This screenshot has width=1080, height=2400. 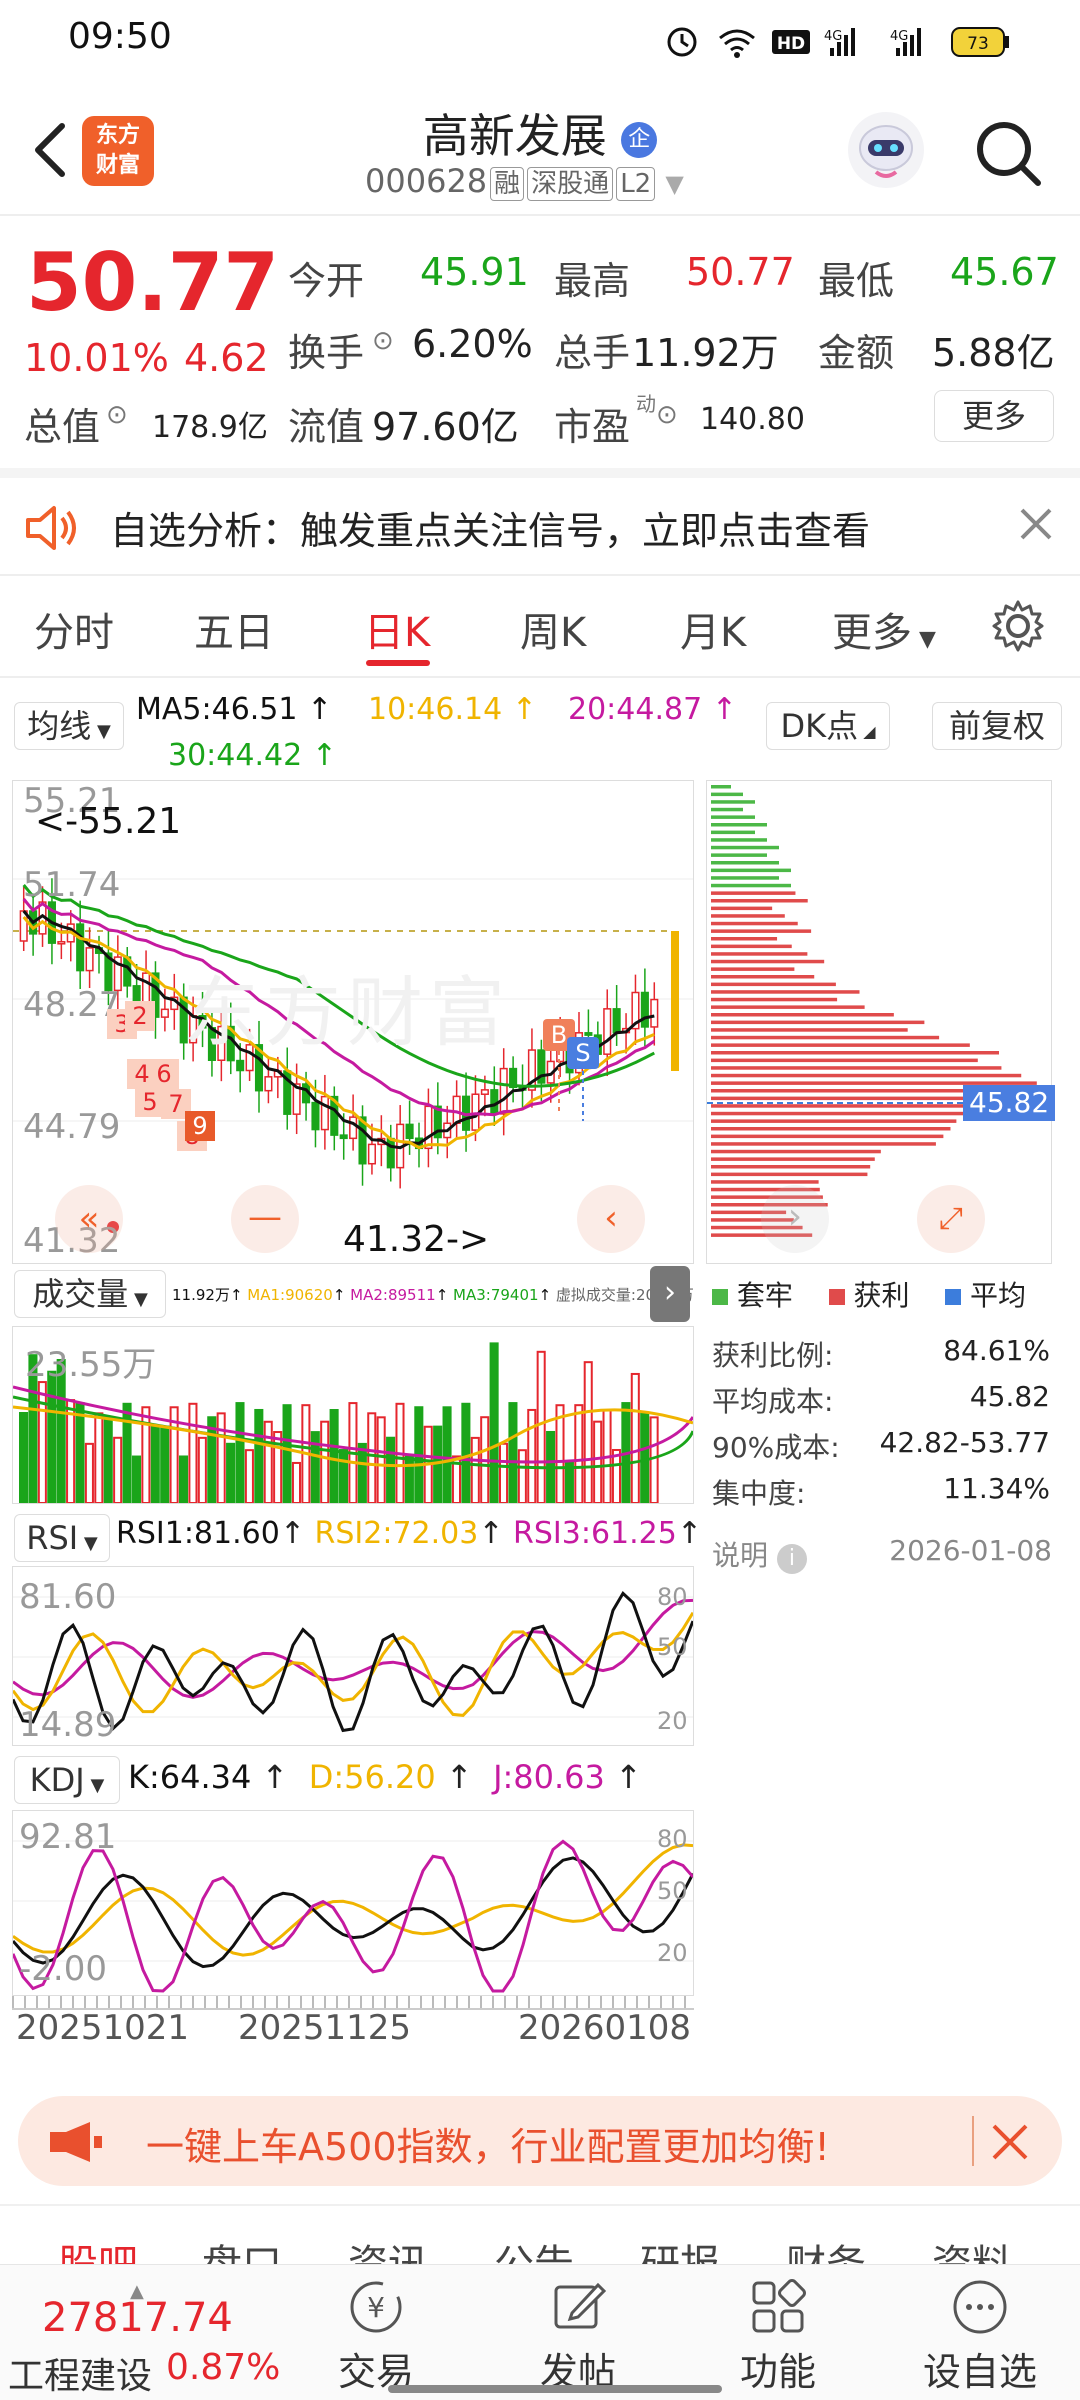 I want to click on chip-distribution: 45.82 ⤢ ›, so click(x=881, y=1022).